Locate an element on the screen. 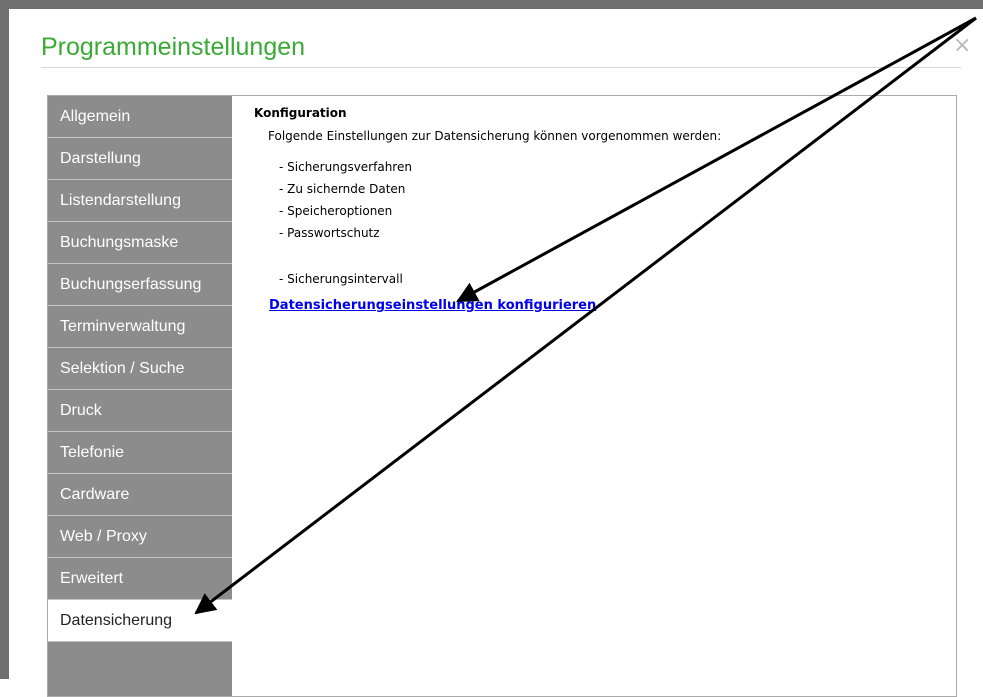 This screenshot has height=697, width=983. sidebar-item-listendarstellung: Listendarstellung is located at coordinates (140, 201).